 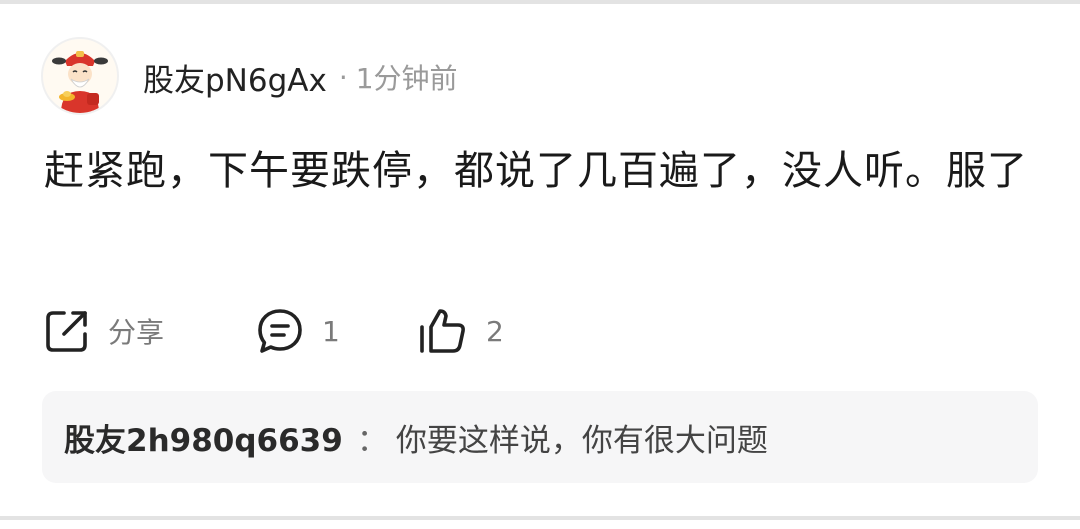 What do you see at coordinates (104, 331) in the screenshot?
I see `share-button: 分享` at bounding box center [104, 331].